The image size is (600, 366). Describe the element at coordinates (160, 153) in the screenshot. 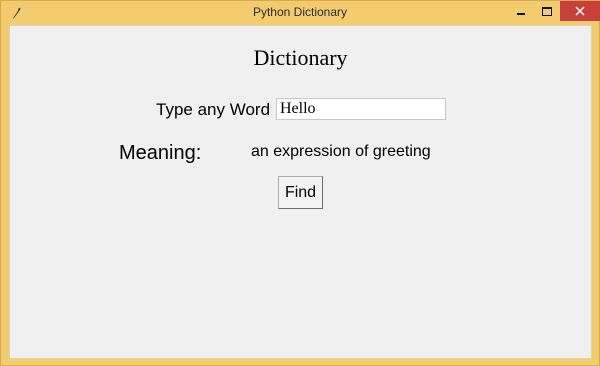

I see `meaning-label: Meaning:` at that location.